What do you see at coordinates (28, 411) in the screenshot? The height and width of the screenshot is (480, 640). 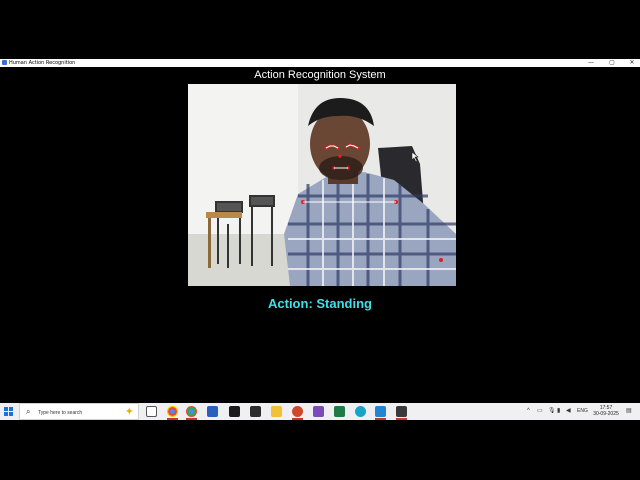 I see `search-icon: ⌕` at bounding box center [28, 411].